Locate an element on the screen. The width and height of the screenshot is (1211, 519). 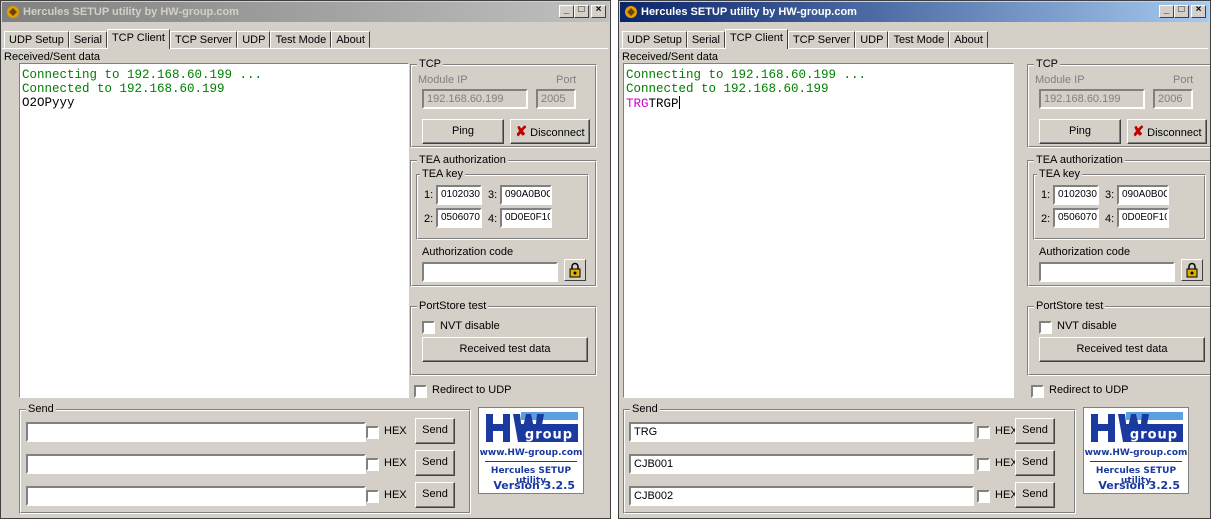
send-input-2: CJB001 is located at coordinates (801, 464).